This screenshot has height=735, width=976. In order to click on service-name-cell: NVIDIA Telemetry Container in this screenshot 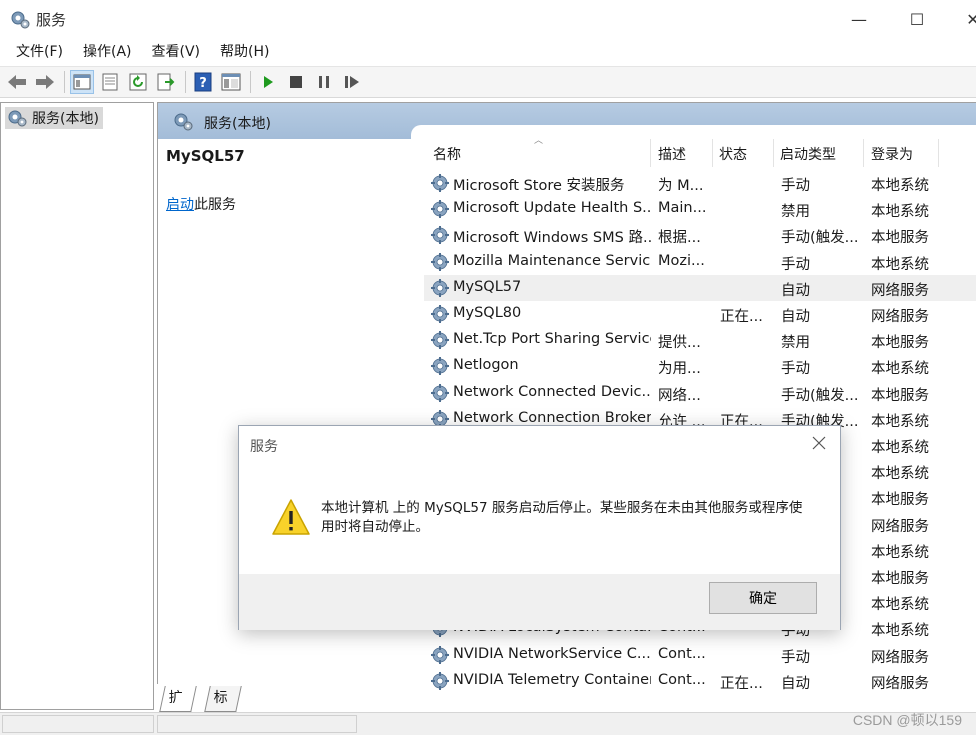, I will do `click(552, 679)`.